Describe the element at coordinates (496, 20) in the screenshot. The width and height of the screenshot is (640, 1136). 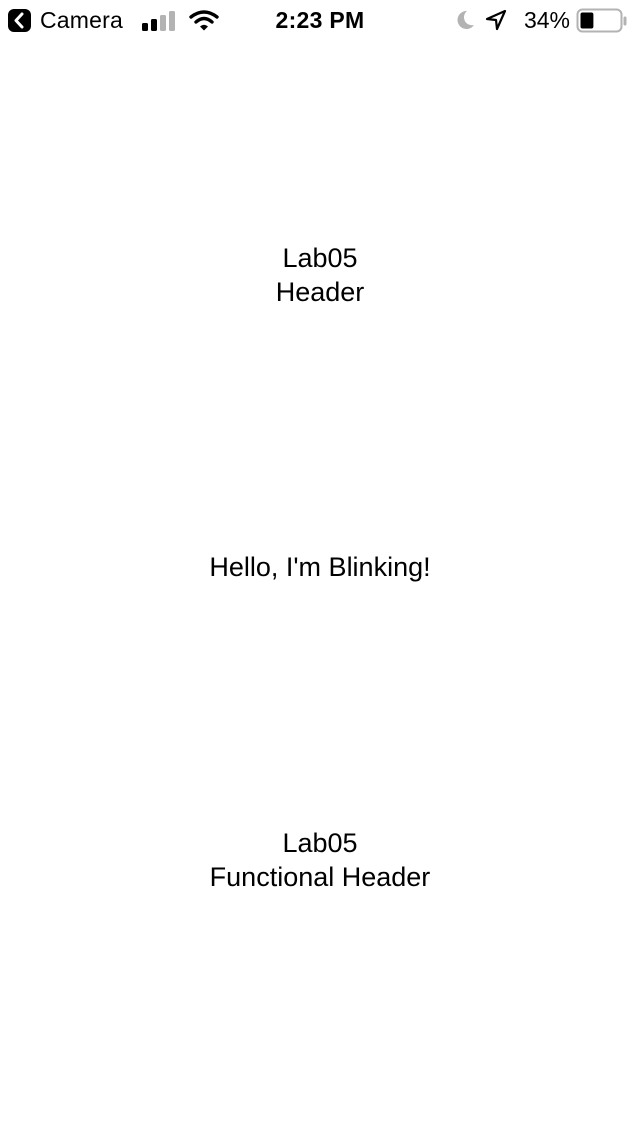
I see `location-arrow-icon` at that location.